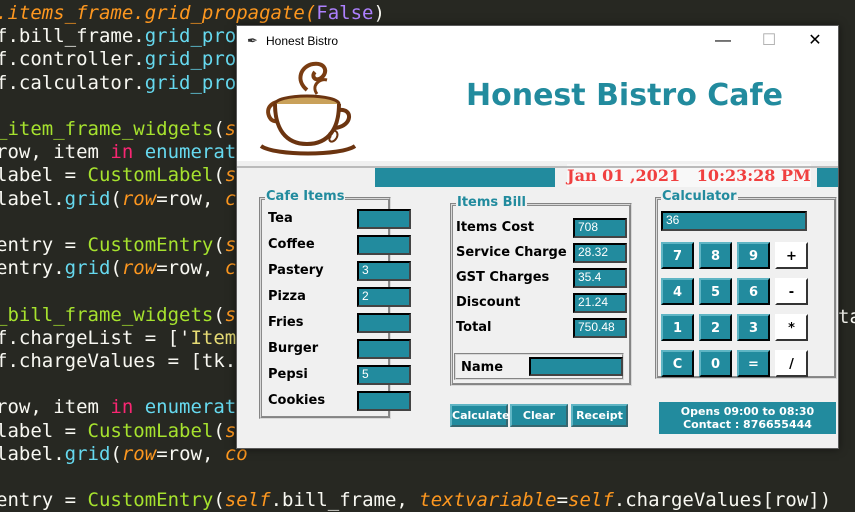 The height and width of the screenshot is (512, 855). I want to click on page-title: Honest Bistro Cafe, so click(624, 95).